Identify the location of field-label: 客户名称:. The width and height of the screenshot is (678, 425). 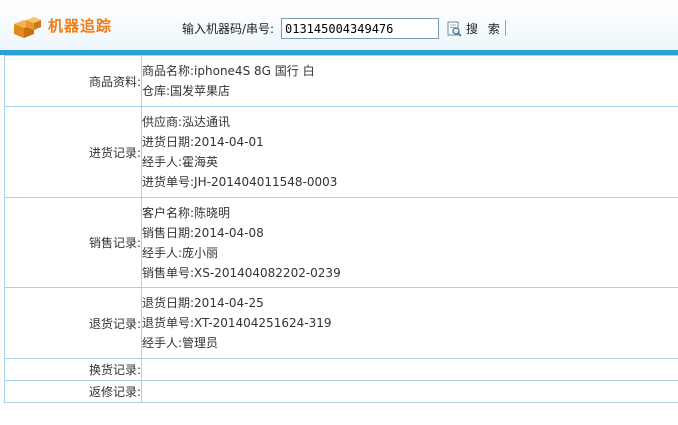
(168, 212).